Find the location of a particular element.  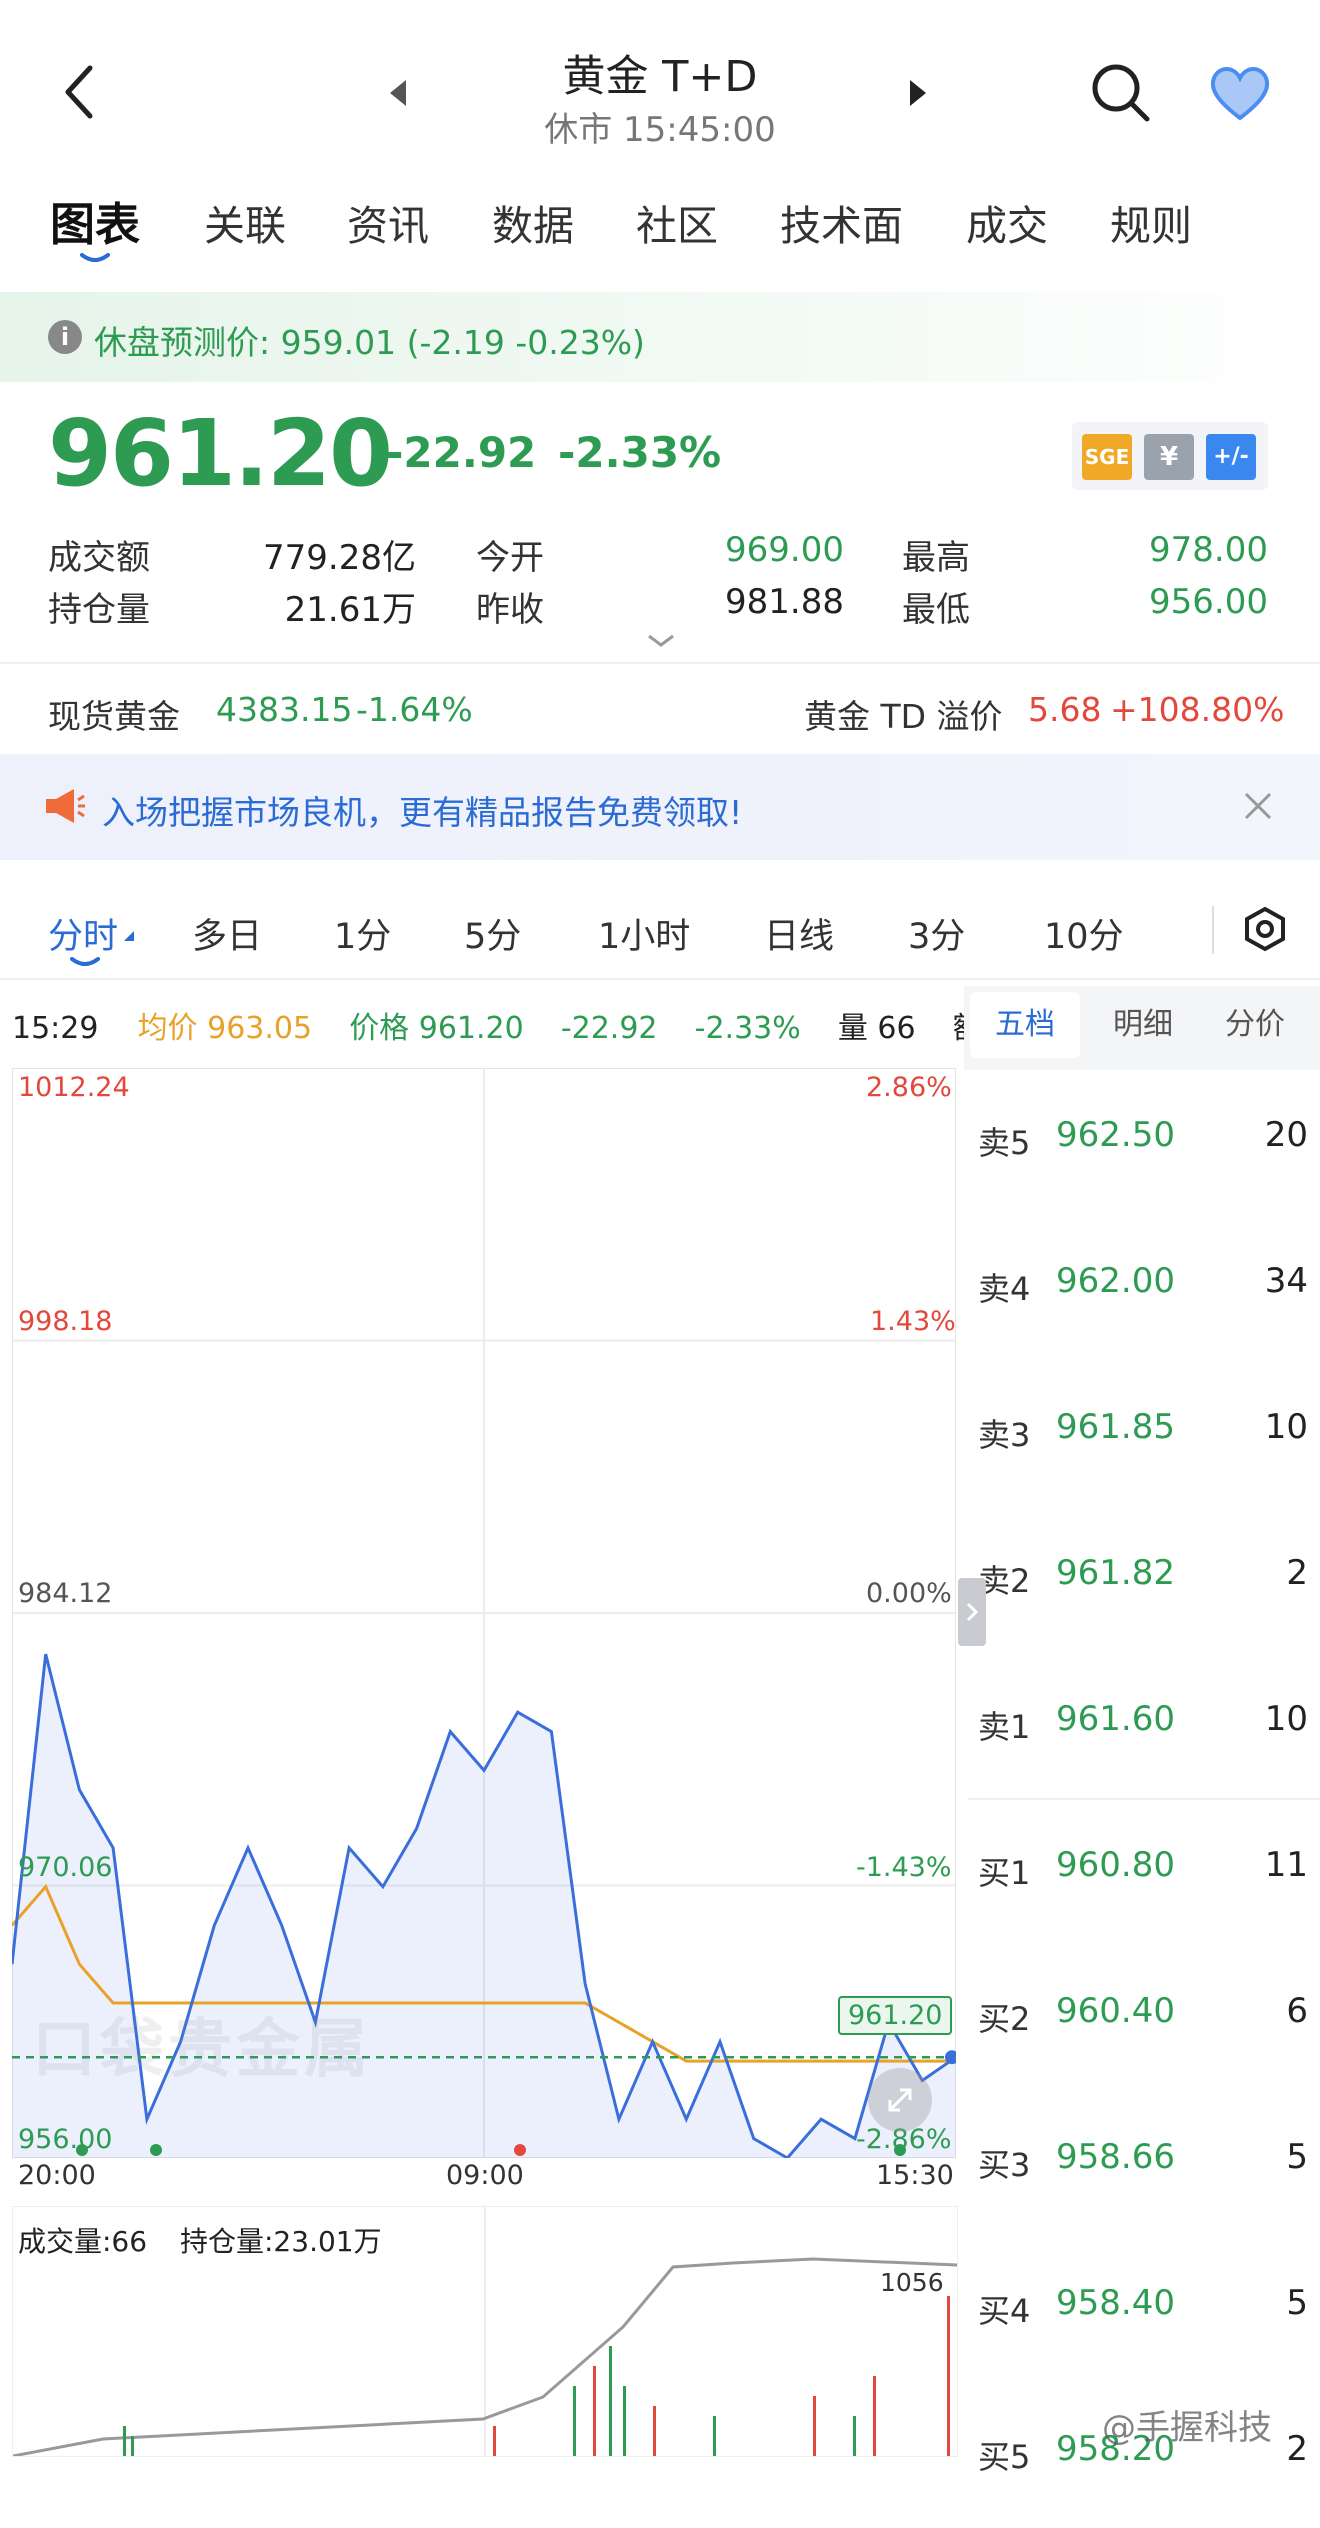

info-change-pct: -2.33% is located at coordinates (747, 1028).